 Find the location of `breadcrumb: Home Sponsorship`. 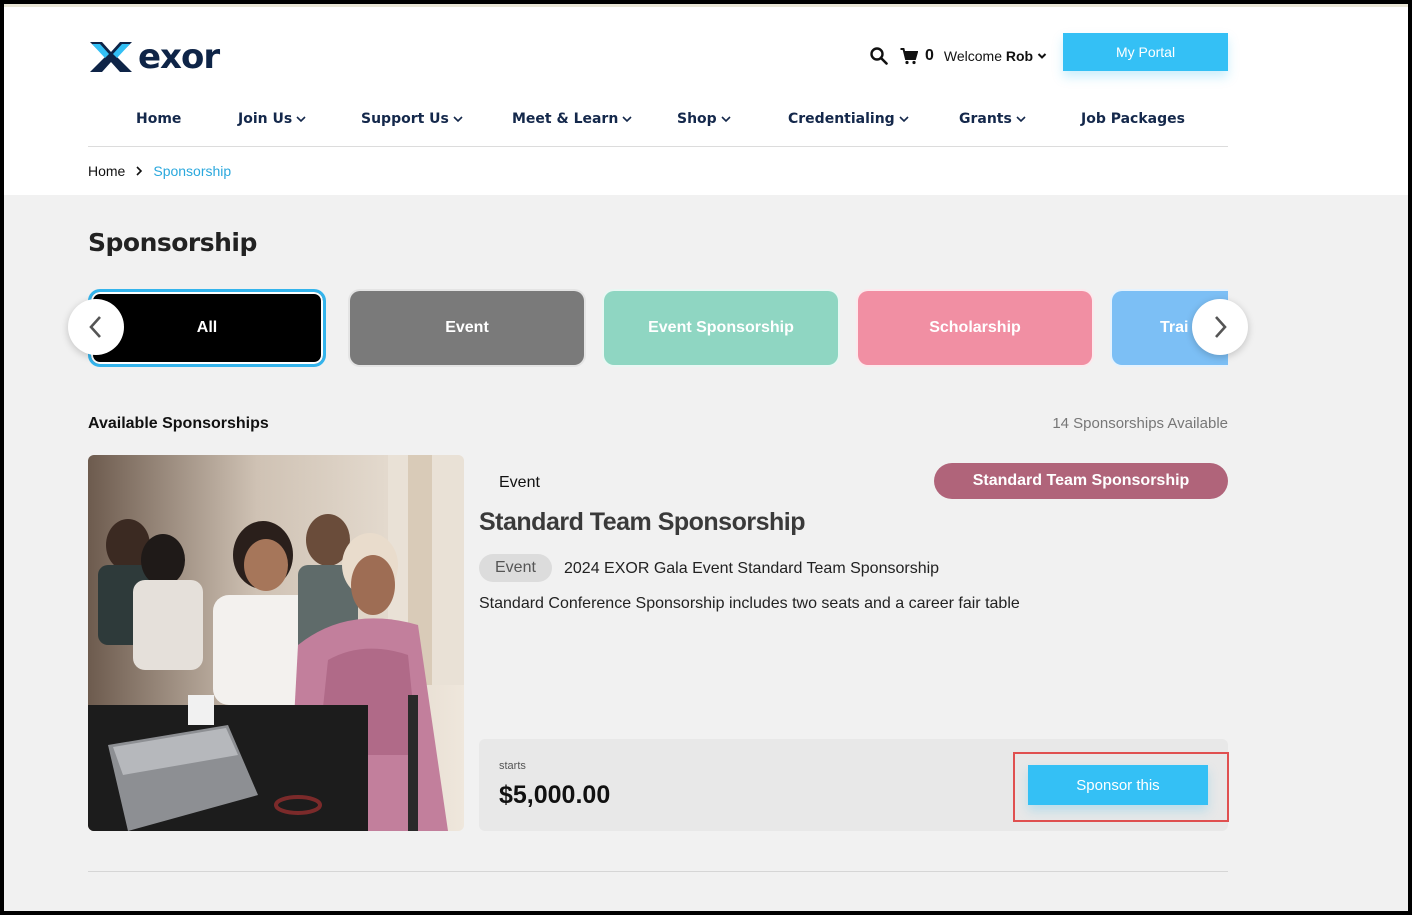

breadcrumb: Home Sponsorship is located at coordinates (159, 171).